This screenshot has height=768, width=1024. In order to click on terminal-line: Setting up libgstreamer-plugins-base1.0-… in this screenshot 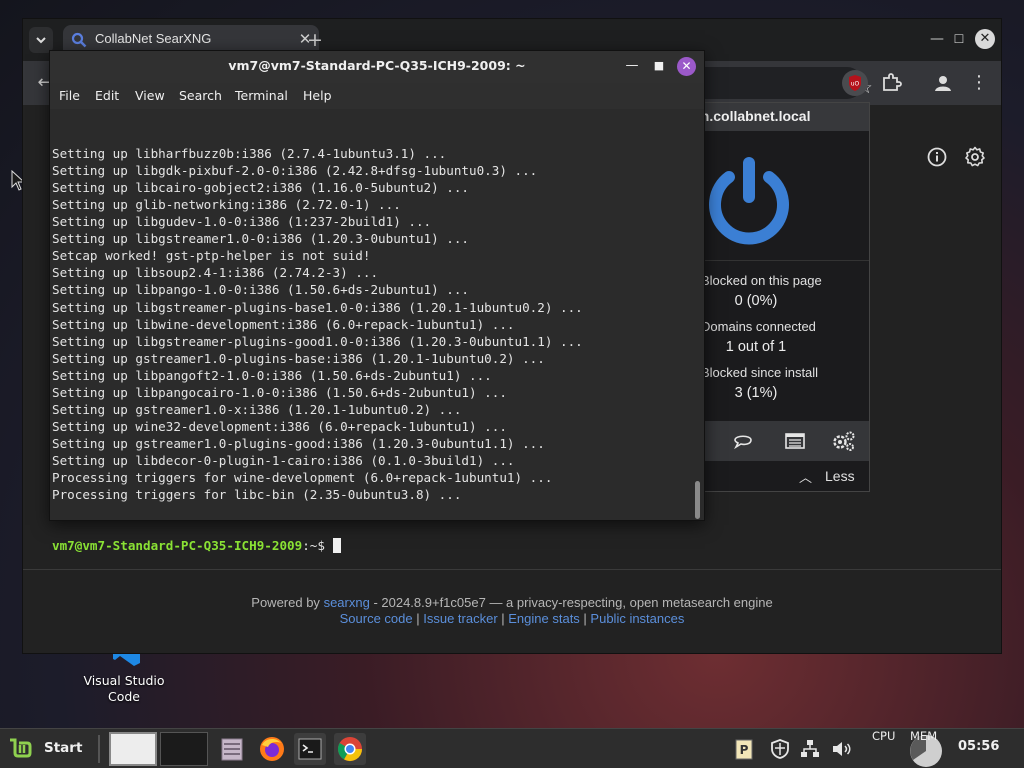, I will do `click(317, 307)`.